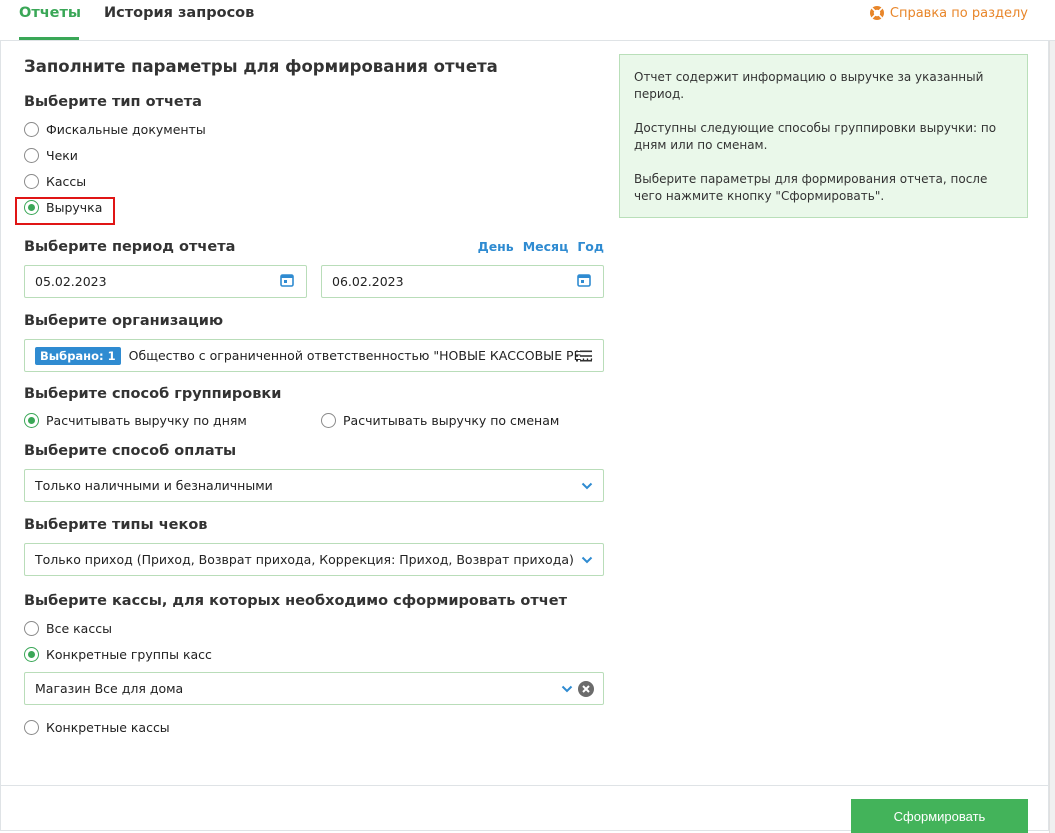 The height and width of the screenshot is (833, 1055). What do you see at coordinates (165, 281) in the screenshot?
I see `date-from-field: 05.02.2023` at bounding box center [165, 281].